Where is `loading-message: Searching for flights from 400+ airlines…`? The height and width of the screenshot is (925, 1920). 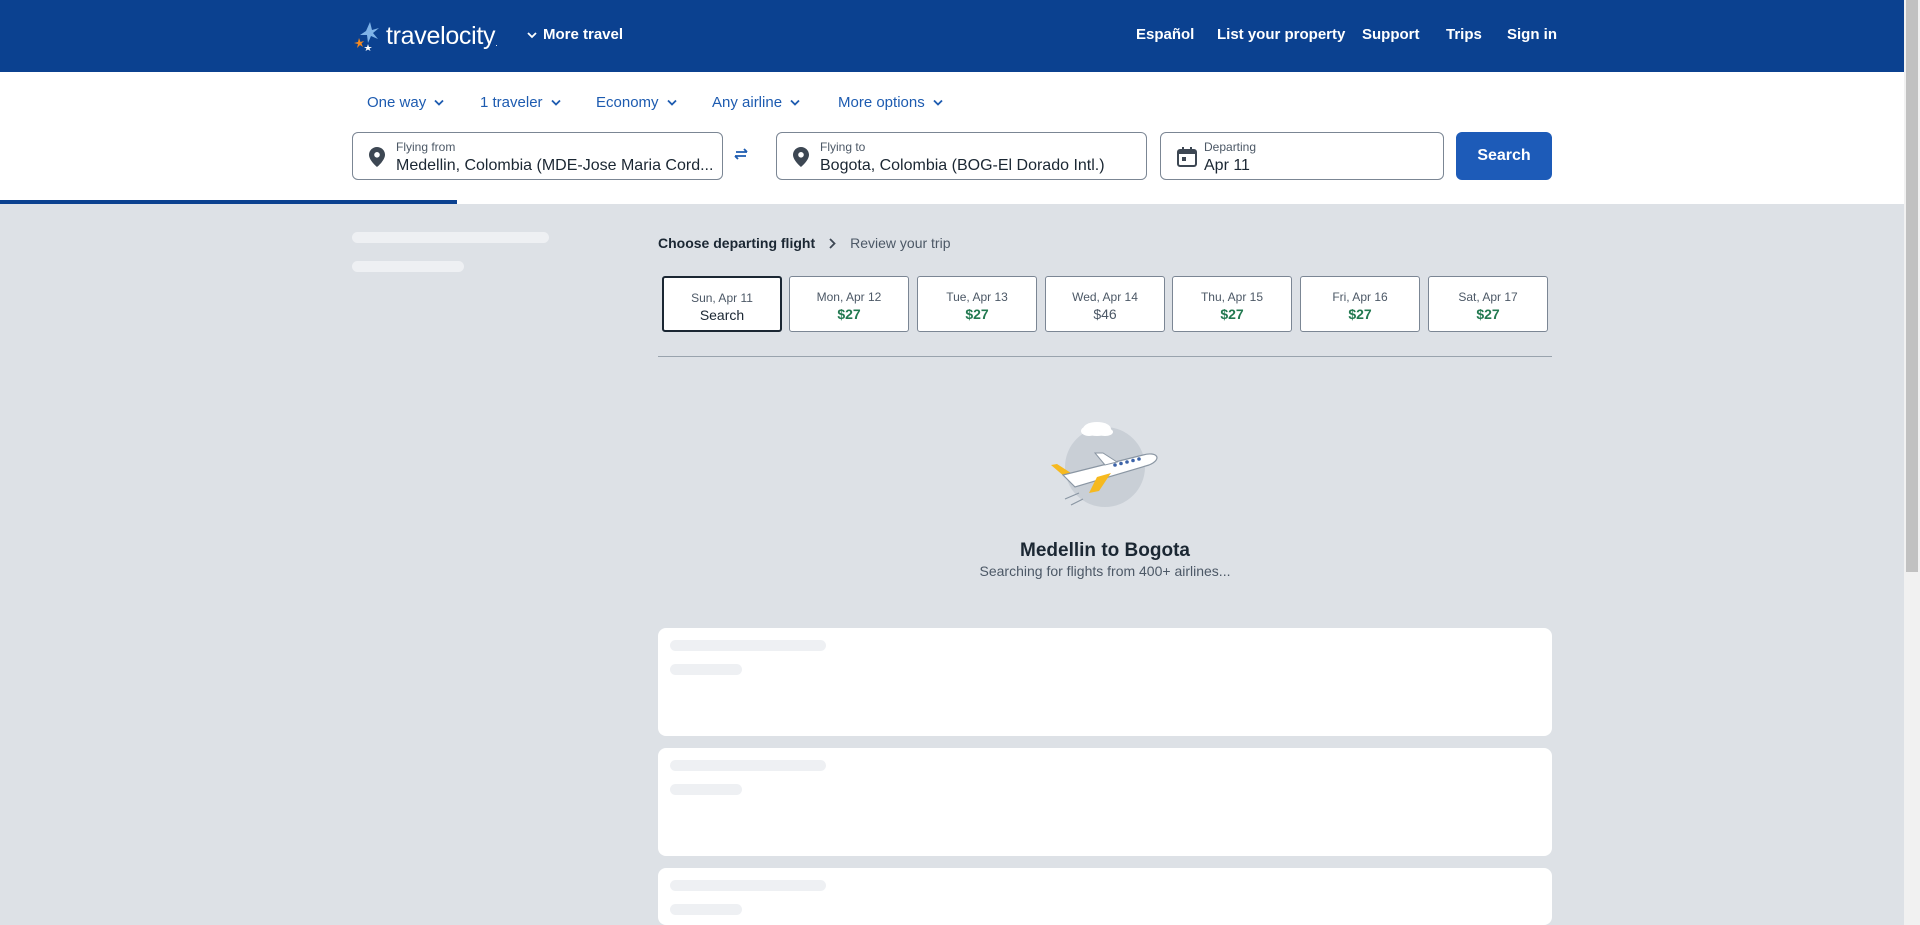
loading-message: Searching for flights from 400+ airlines… is located at coordinates (1105, 571).